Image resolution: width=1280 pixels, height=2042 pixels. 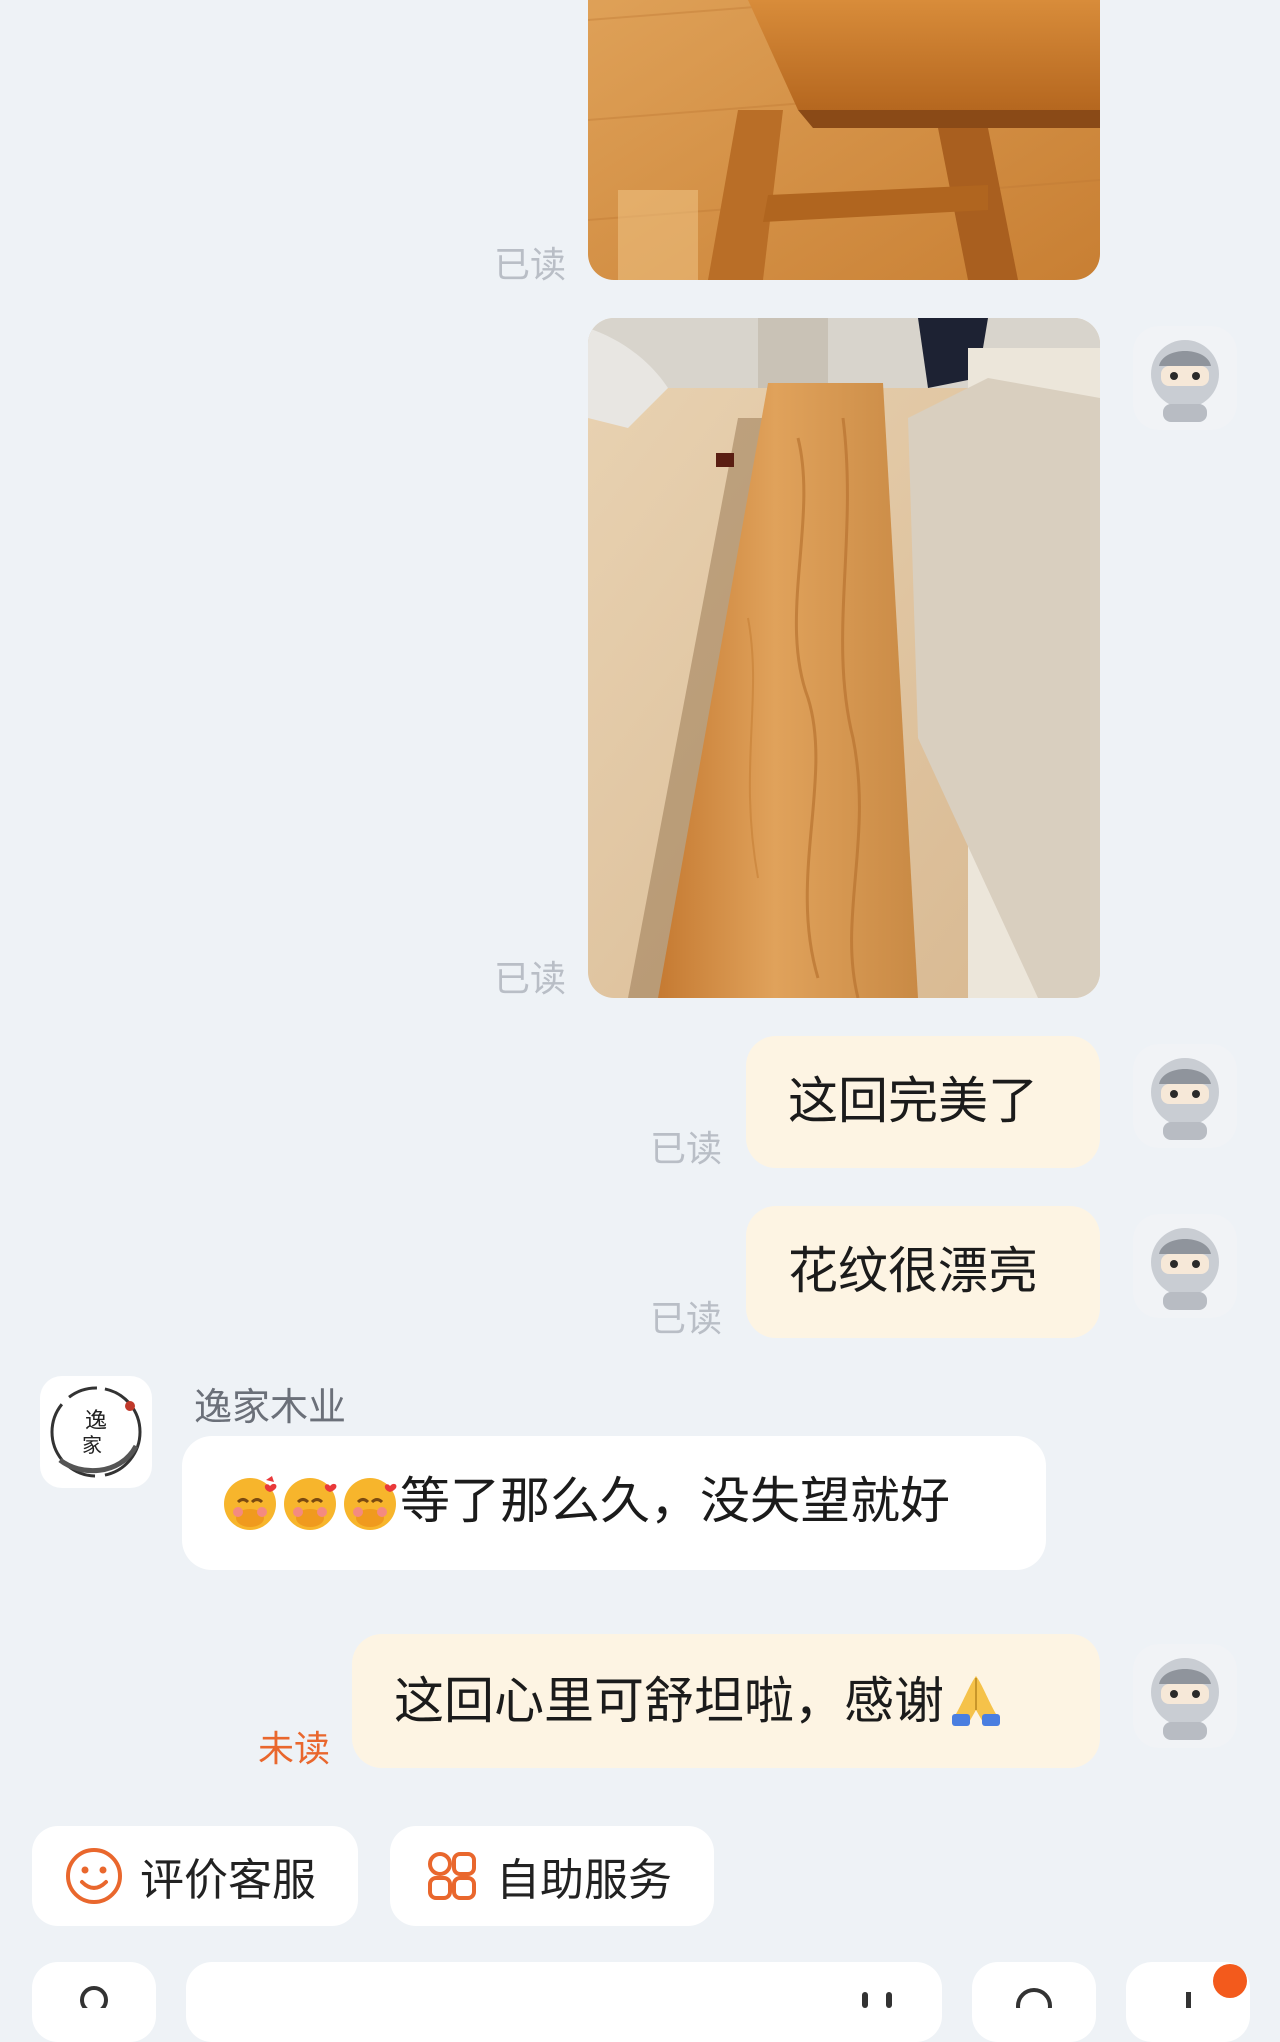 I want to click on store-avatar: 逸 家, so click(x=96, y=1432).